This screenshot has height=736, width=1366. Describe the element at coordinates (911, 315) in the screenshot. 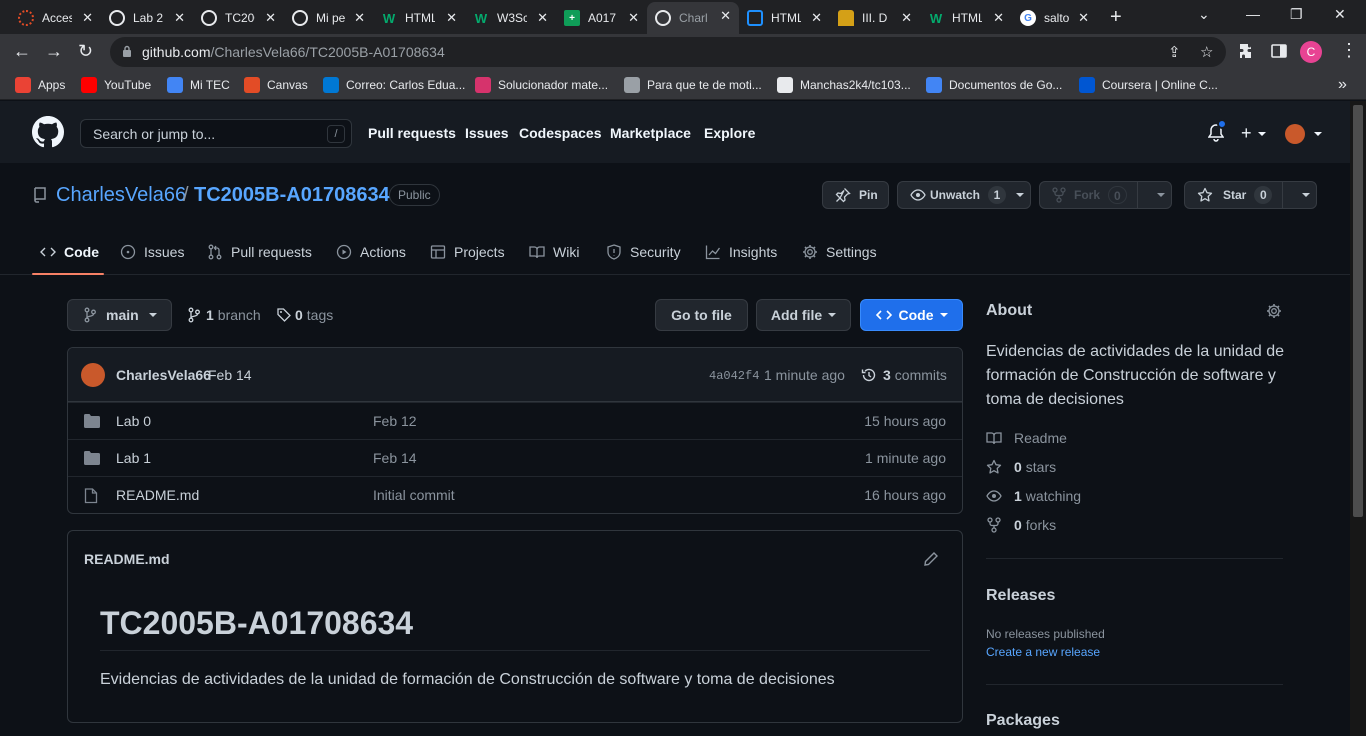

I see `code-button: Code` at that location.